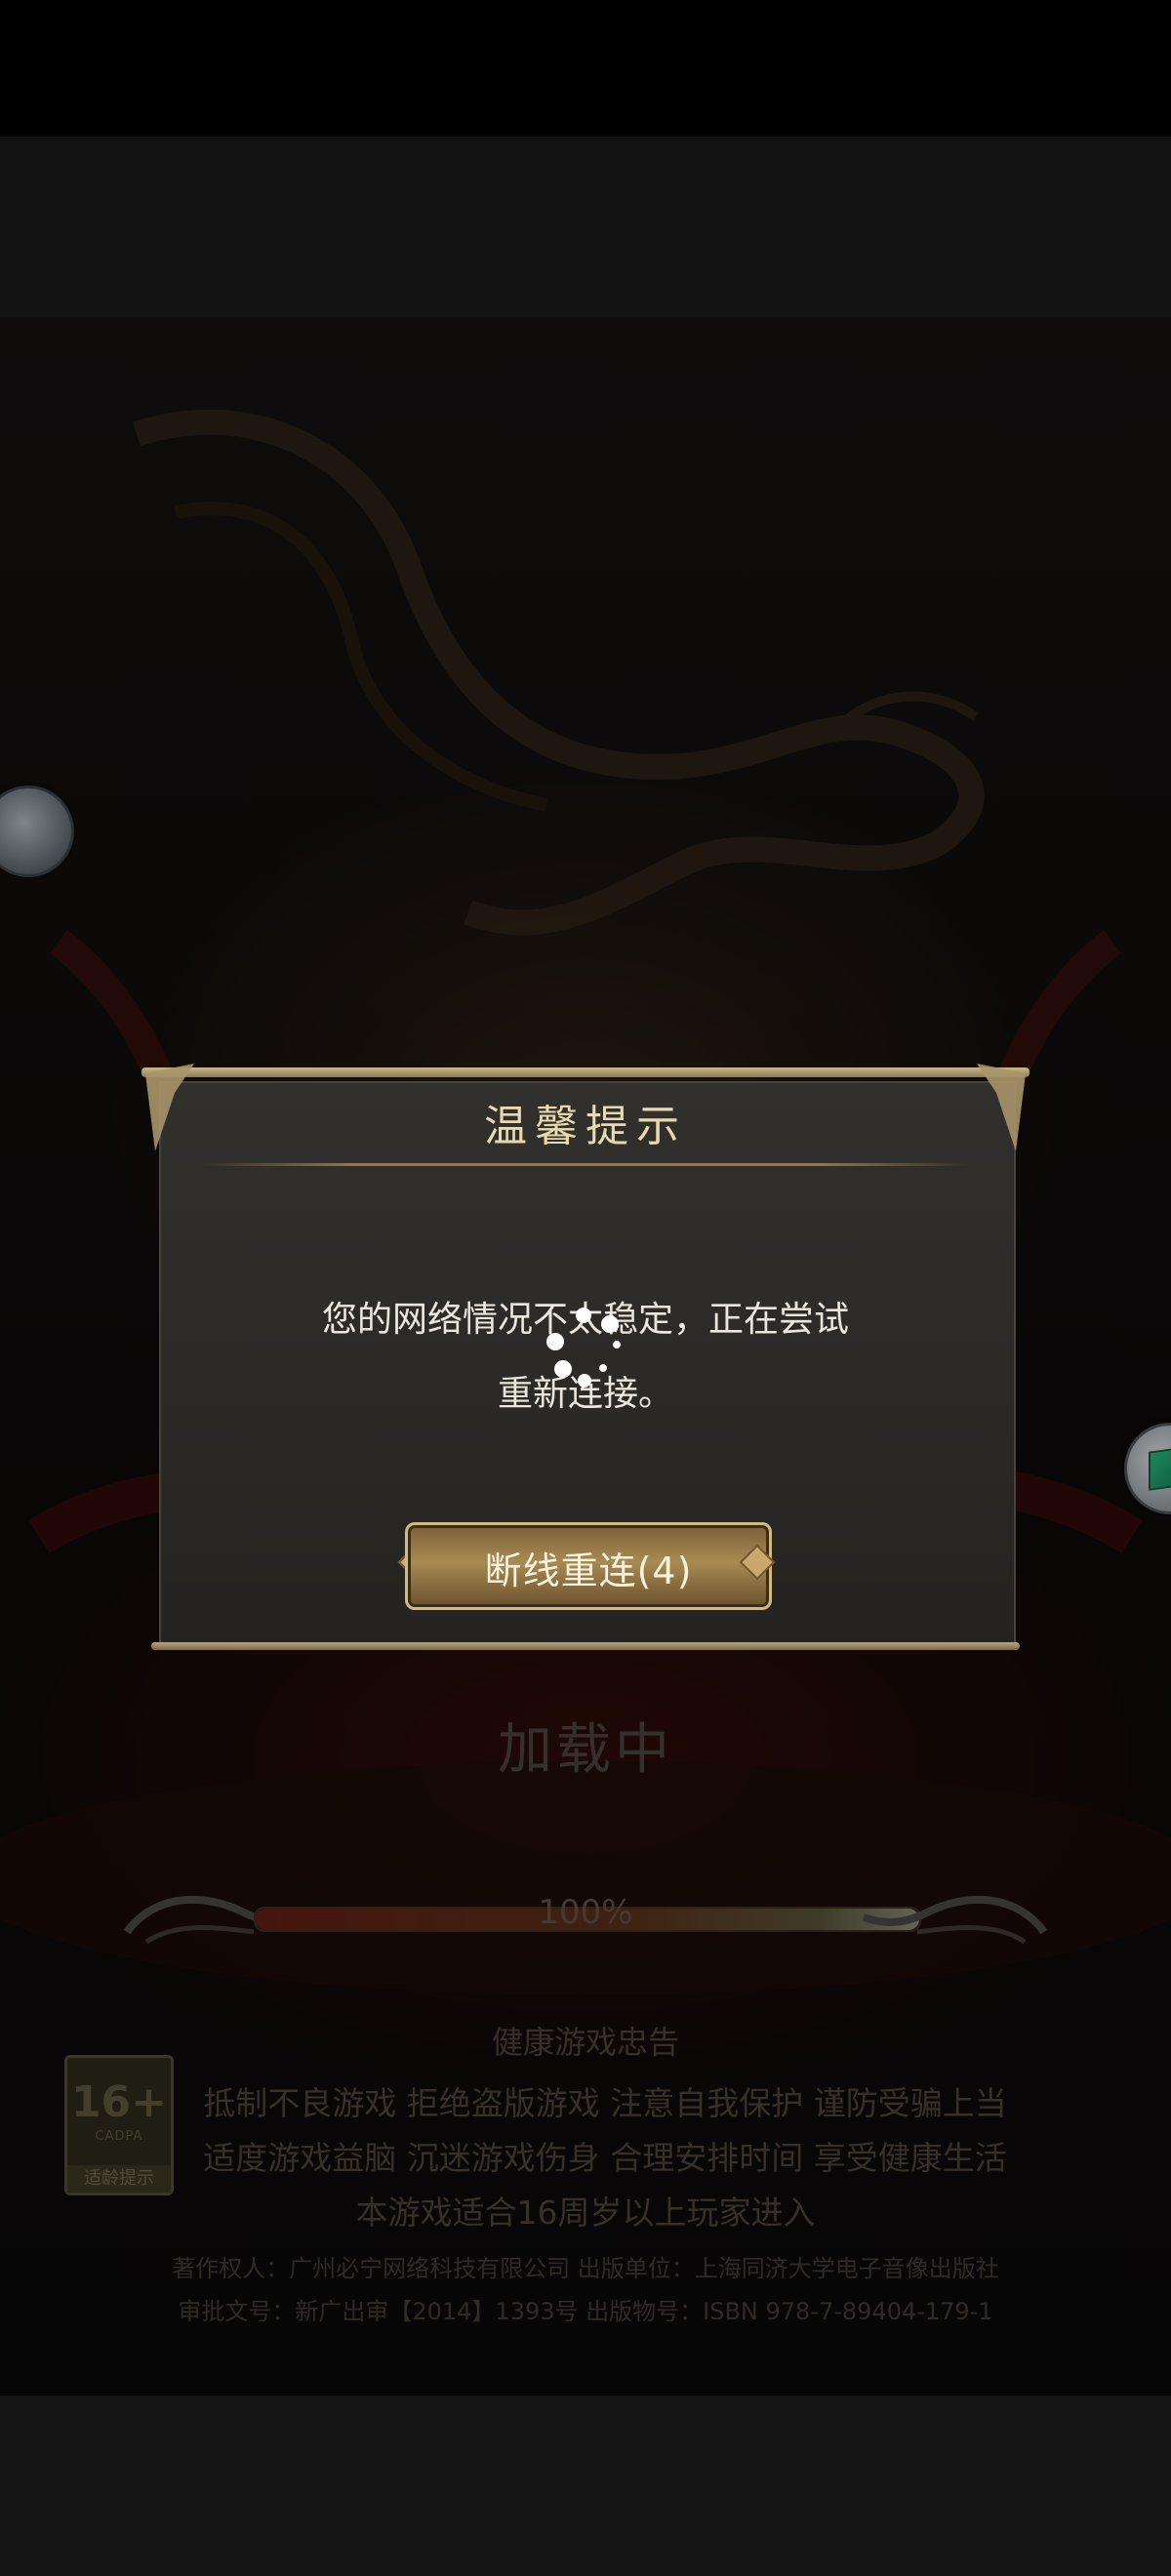 Image resolution: width=1171 pixels, height=2576 pixels. What do you see at coordinates (585, 68) in the screenshot?
I see `status-bar` at bounding box center [585, 68].